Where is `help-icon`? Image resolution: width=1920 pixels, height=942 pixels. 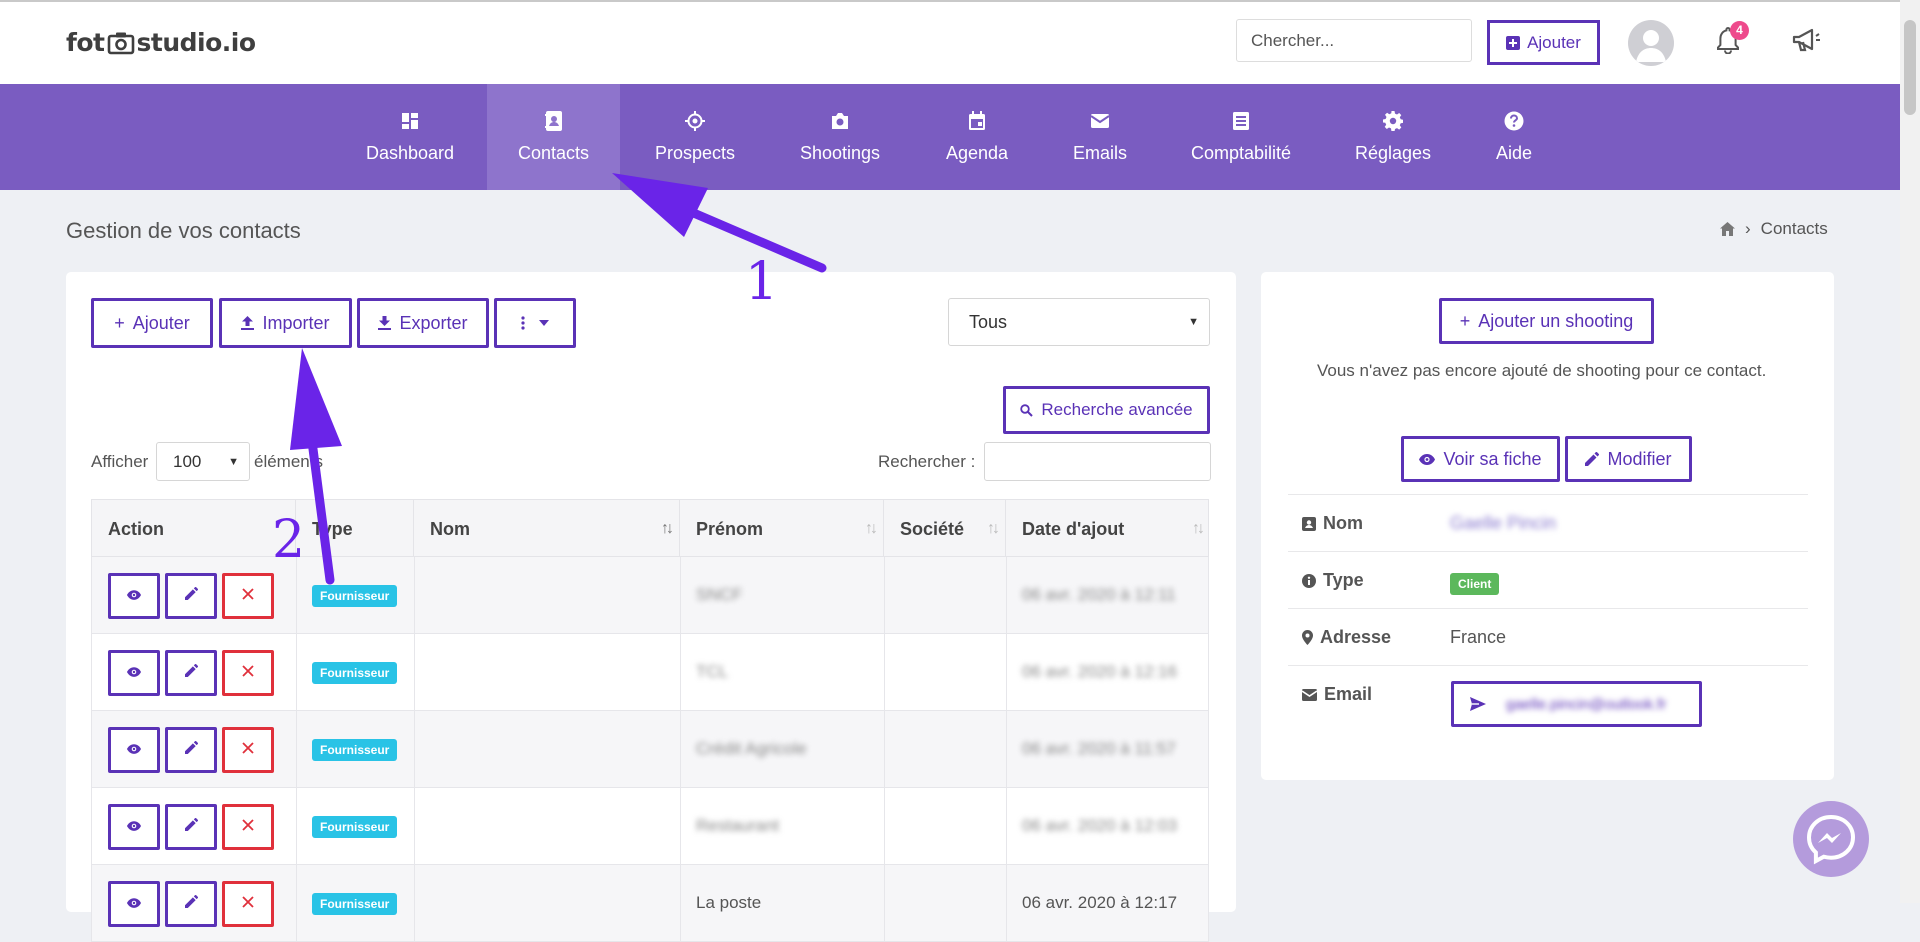
help-icon is located at coordinates (1514, 120).